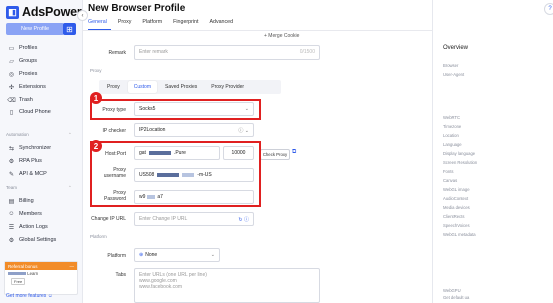 Image resolution: width=553 pixels, height=303 pixels. I want to click on overview-webgpu: WebGPU, so click(452, 290).